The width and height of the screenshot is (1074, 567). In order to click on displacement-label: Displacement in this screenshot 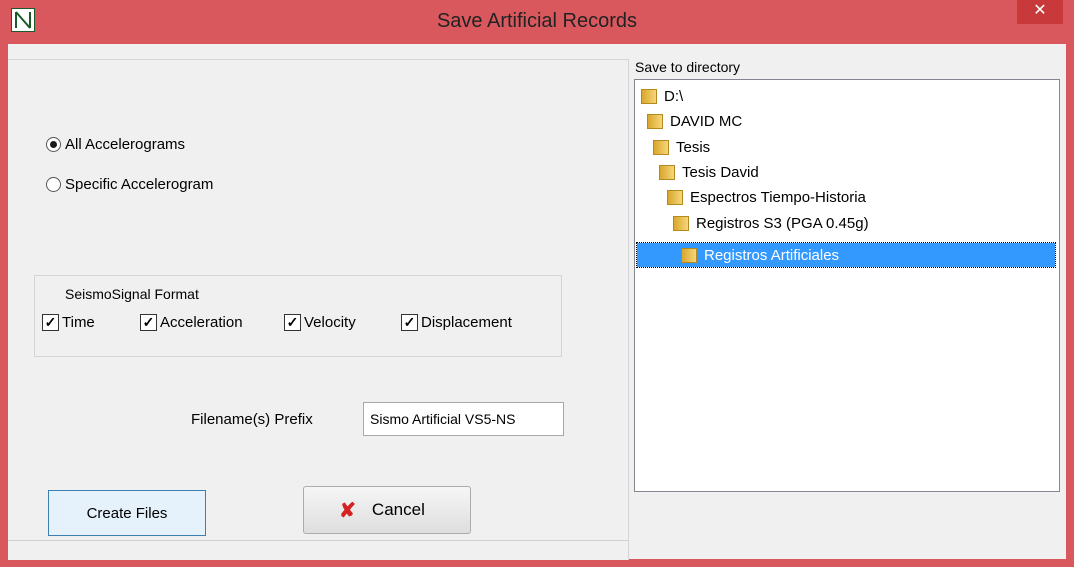, I will do `click(466, 322)`.